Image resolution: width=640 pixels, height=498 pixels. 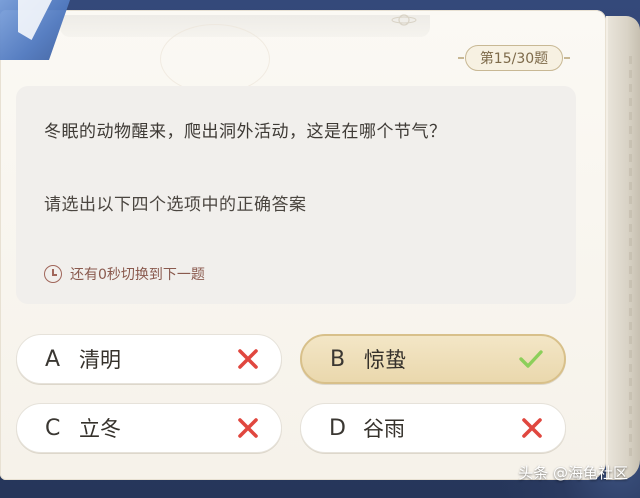 I want to click on option-d-button: D 谷雨, so click(x=433, y=428).